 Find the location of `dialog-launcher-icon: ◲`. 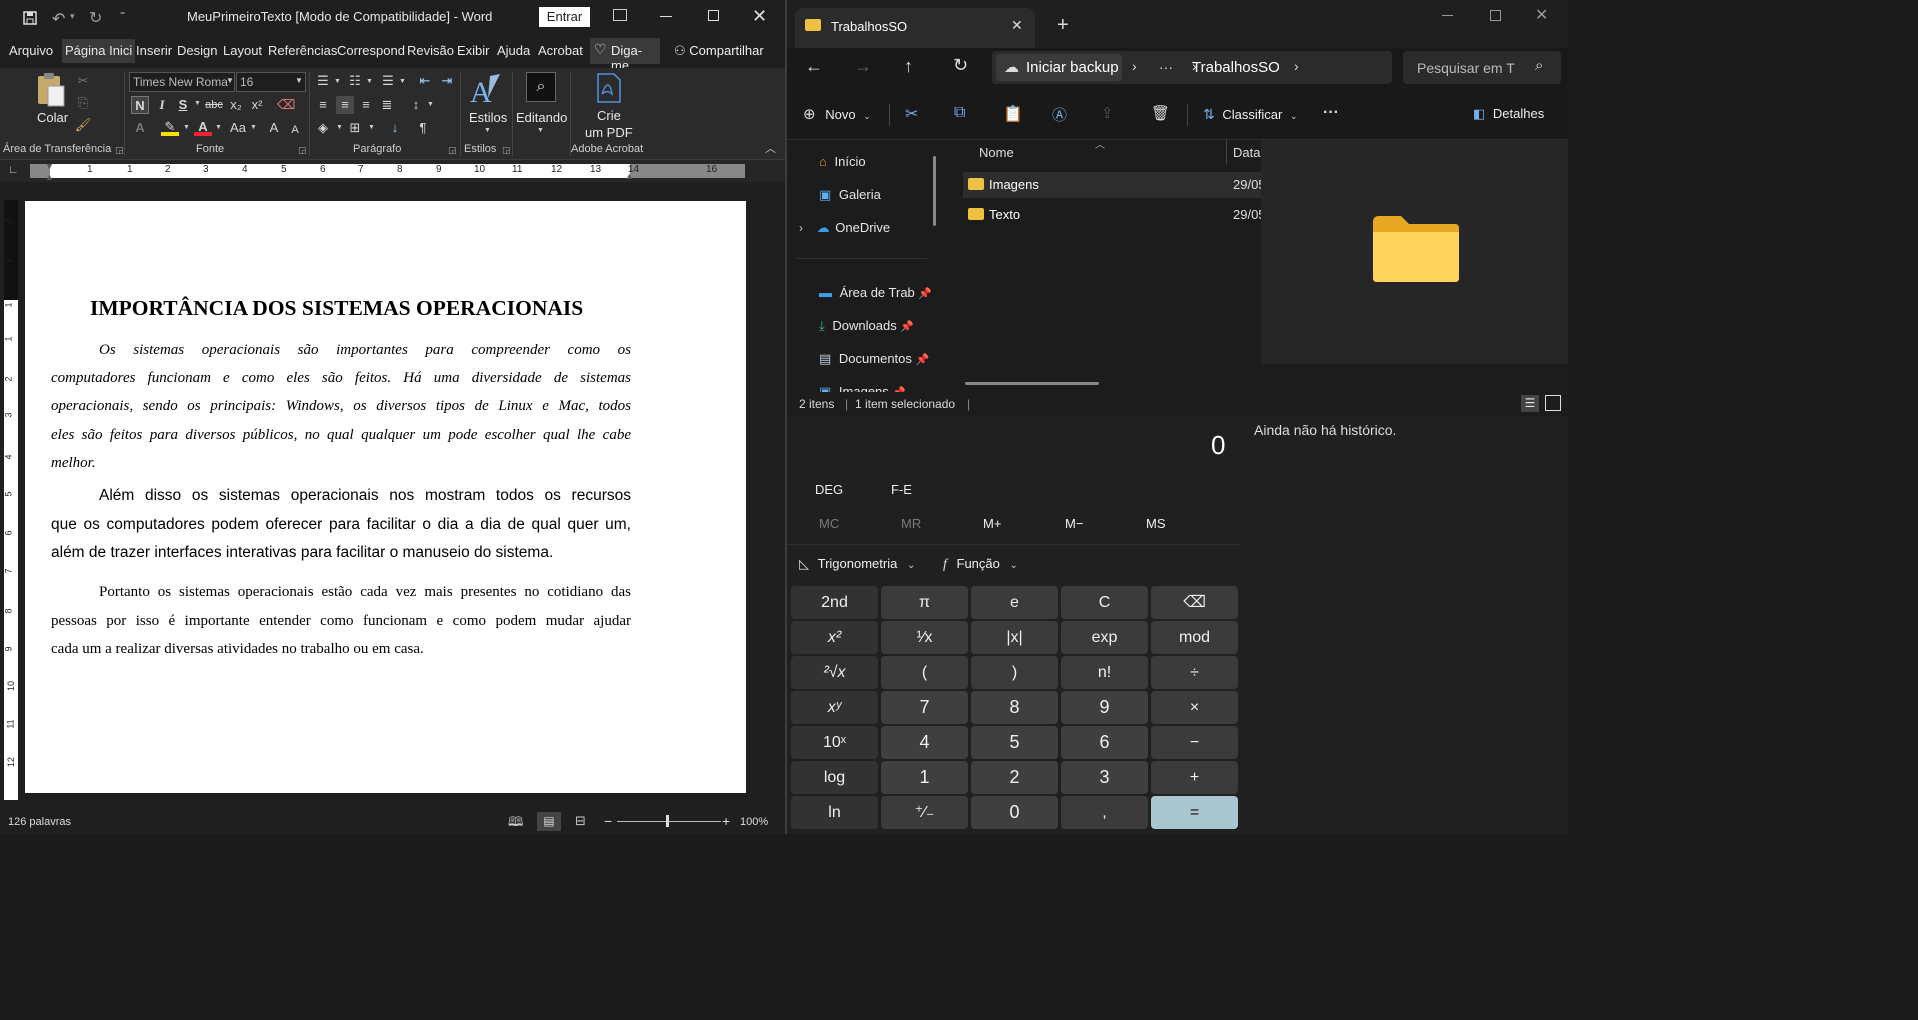

dialog-launcher-icon: ◲ is located at coordinates (119, 150).